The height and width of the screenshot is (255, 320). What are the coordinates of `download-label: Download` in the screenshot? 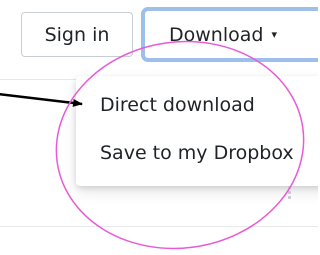 It's located at (216, 34).